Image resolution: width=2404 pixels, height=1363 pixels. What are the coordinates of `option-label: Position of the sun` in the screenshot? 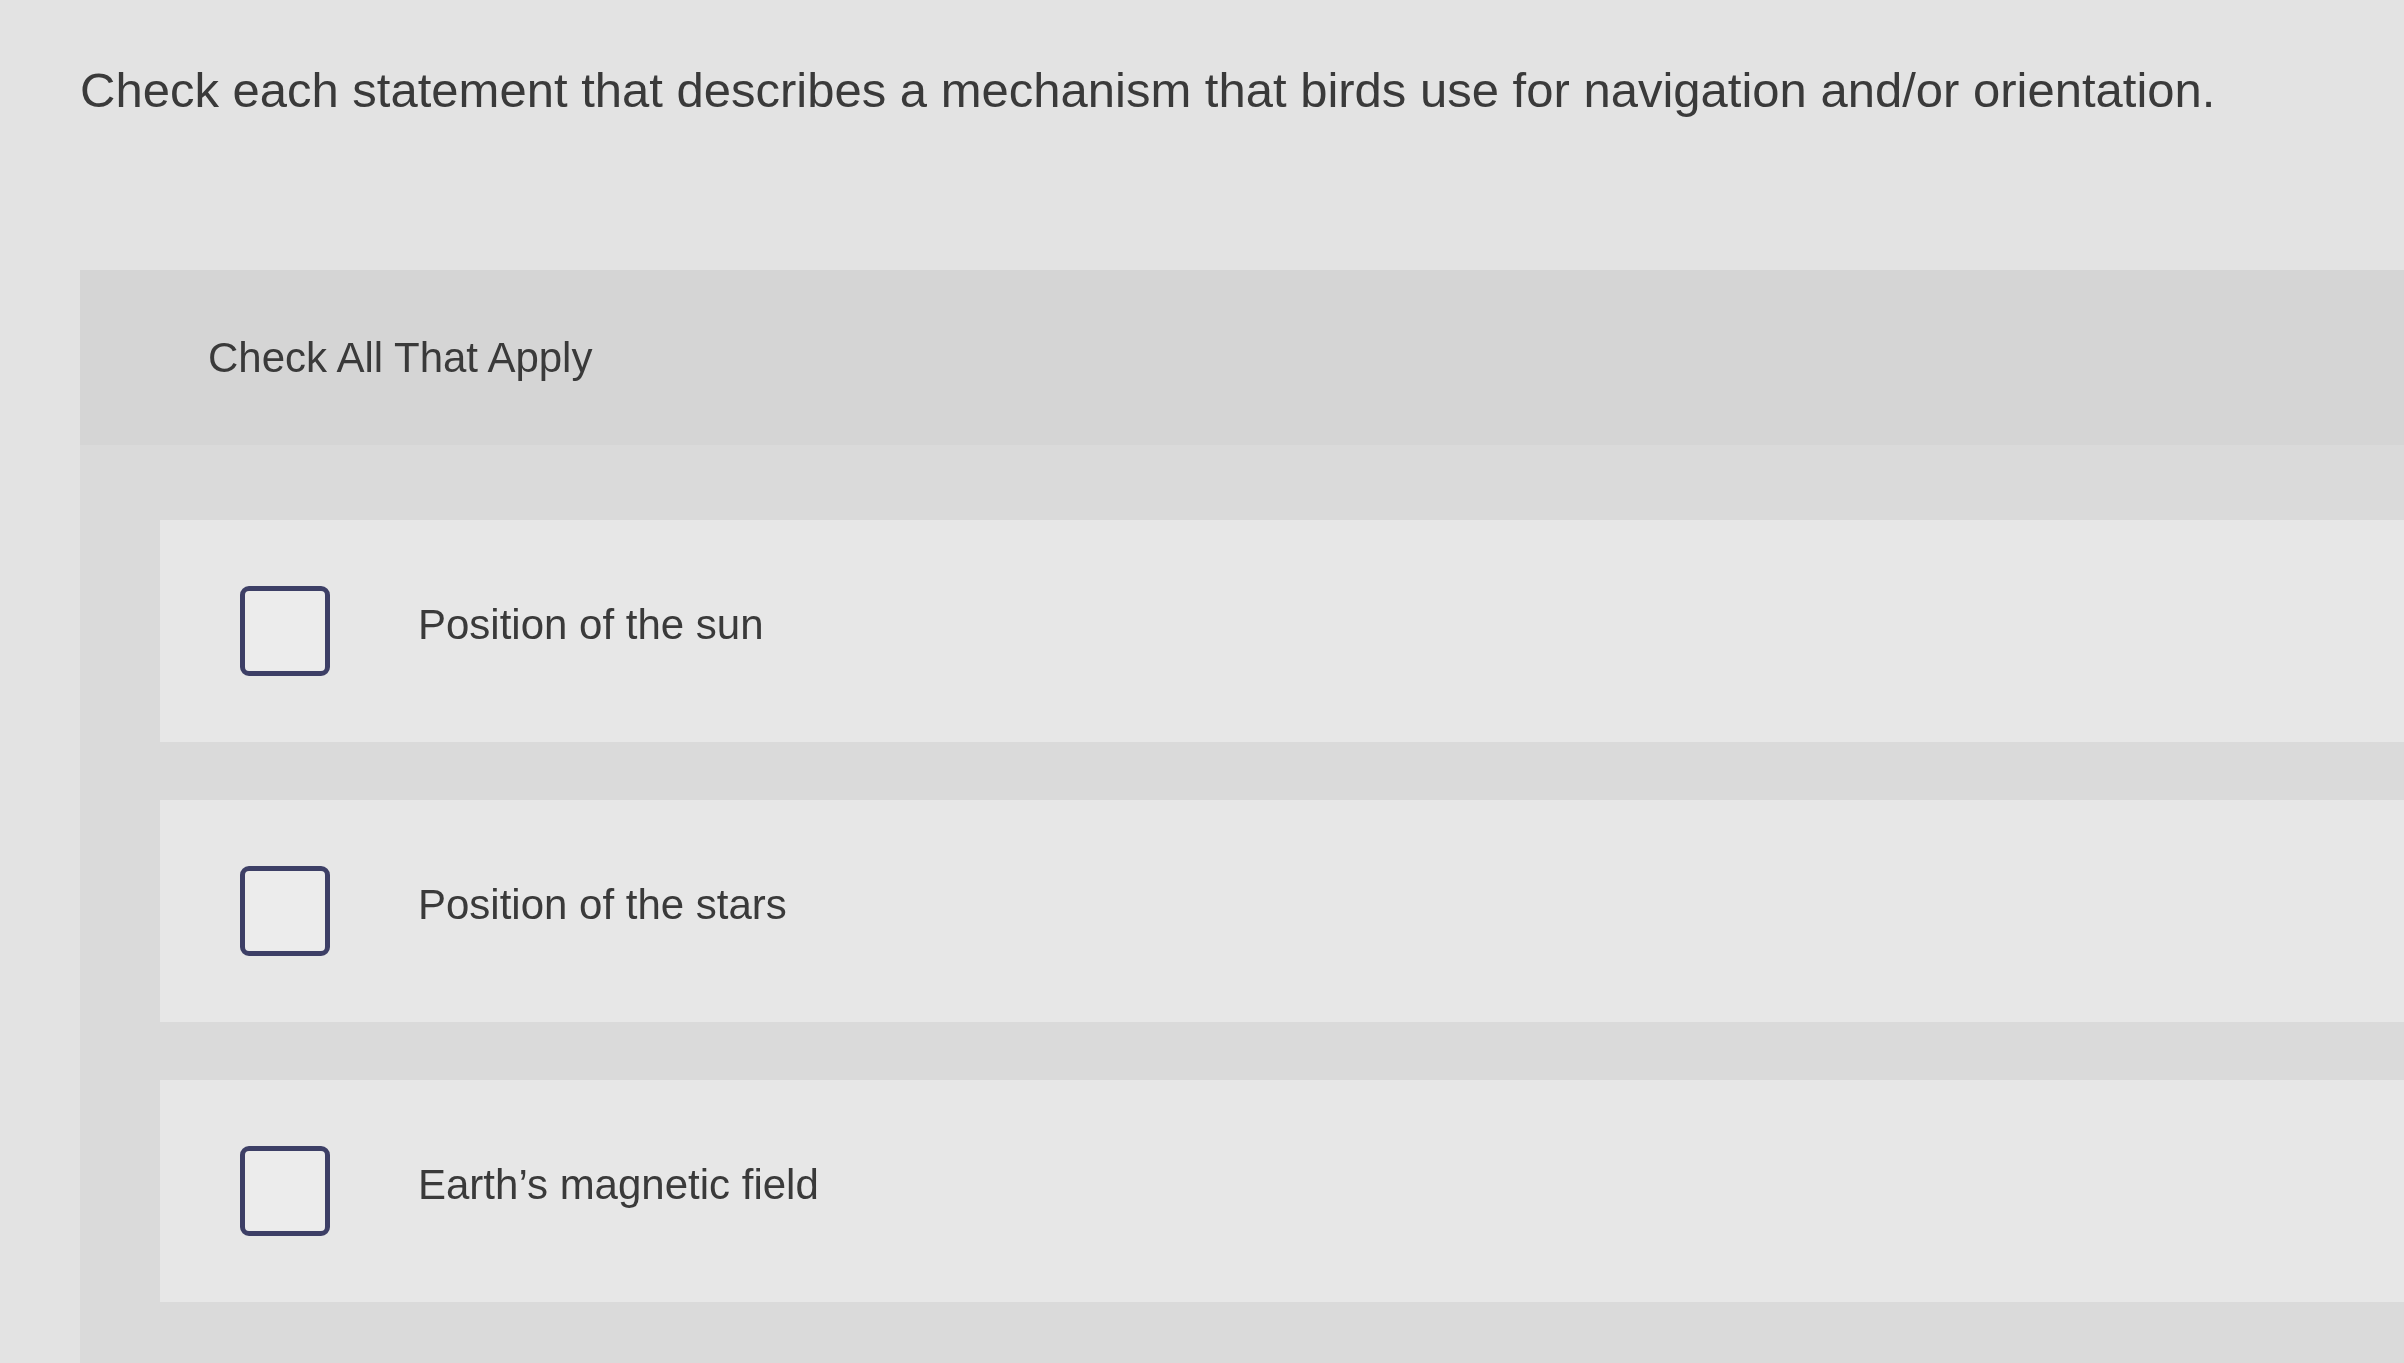 It's located at (591, 625).